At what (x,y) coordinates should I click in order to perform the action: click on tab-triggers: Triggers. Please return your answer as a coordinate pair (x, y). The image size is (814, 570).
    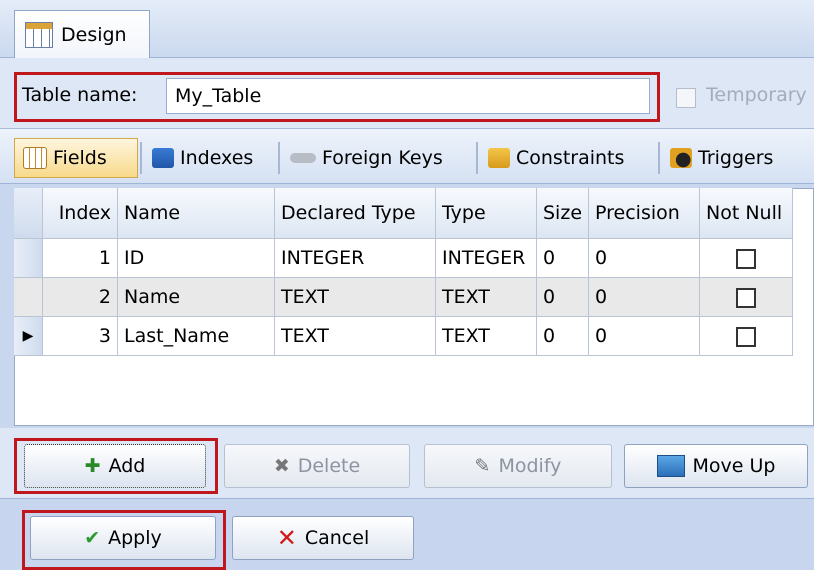
    Looking at the image, I should click on (737, 158).